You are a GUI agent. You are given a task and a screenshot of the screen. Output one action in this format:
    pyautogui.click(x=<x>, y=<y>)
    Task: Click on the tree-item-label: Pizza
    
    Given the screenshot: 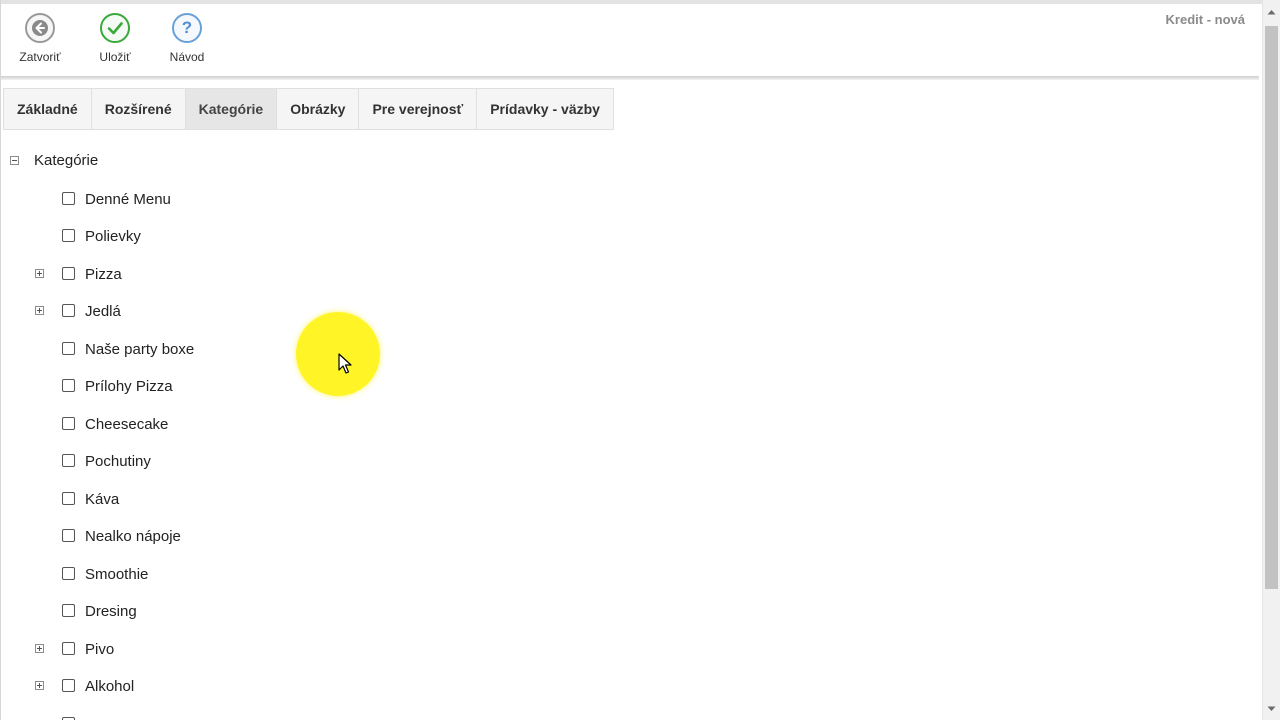 What is the action you would take?
    pyautogui.click(x=103, y=274)
    